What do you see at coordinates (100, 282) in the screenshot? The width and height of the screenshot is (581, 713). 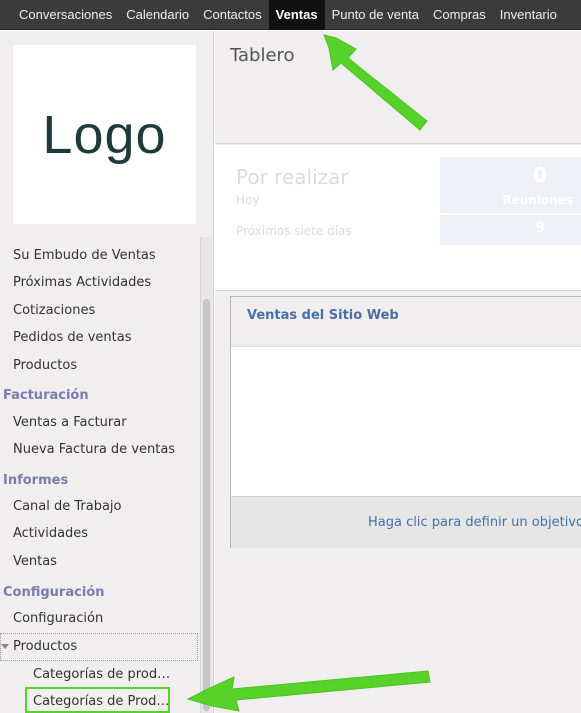 I see `sidebar-item-proximas-actividades: Próximas Actividades` at bounding box center [100, 282].